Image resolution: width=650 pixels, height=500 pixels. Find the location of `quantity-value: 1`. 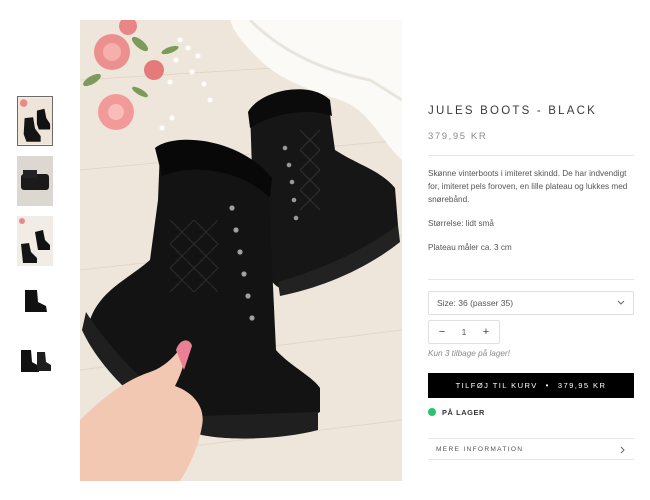

quantity-value: 1 is located at coordinates (464, 332).